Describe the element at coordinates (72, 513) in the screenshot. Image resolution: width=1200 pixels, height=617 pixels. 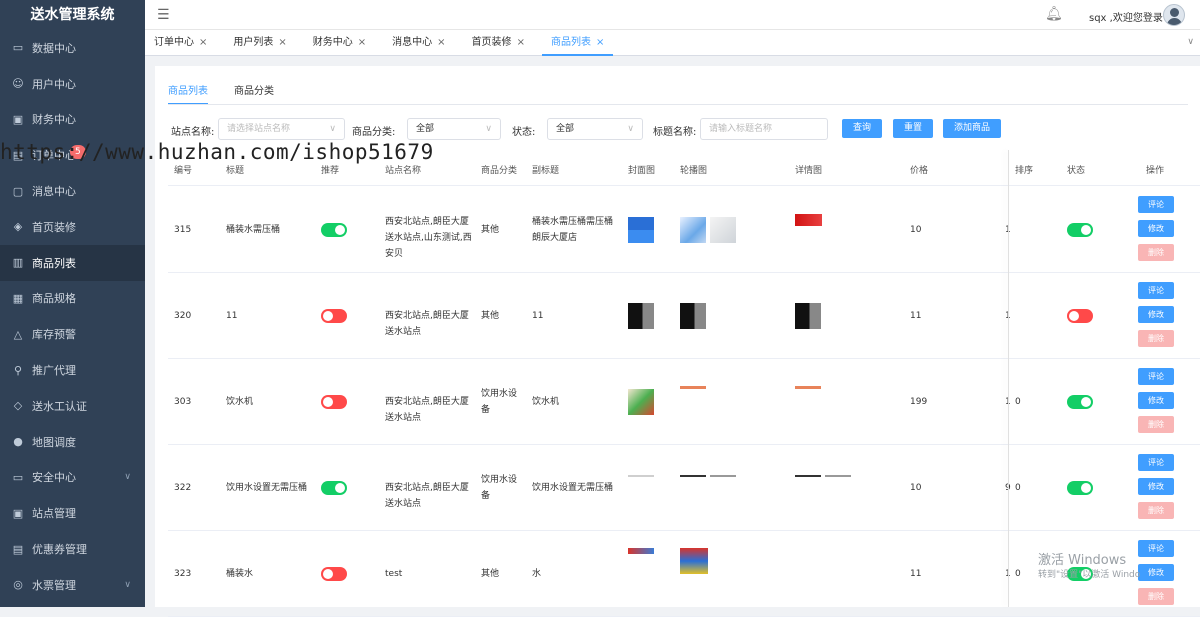
I see `sidebar-item: ▣ 站点管理` at that location.